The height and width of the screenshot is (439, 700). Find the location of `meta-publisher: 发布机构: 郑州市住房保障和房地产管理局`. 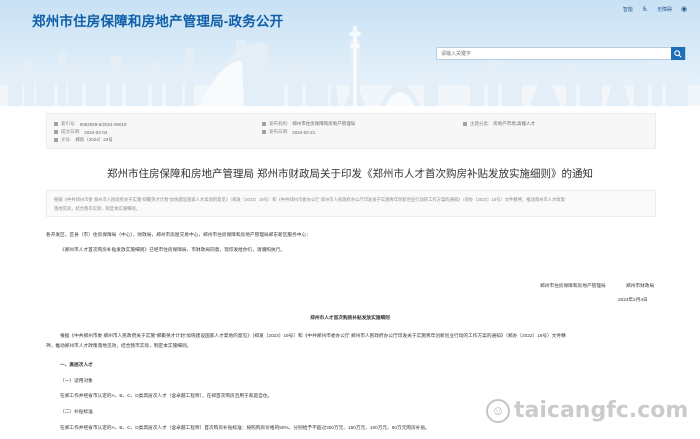

meta-publisher: 发布机构: 郑州市住房保障和房地产管理局 is located at coordinates (308, 124).